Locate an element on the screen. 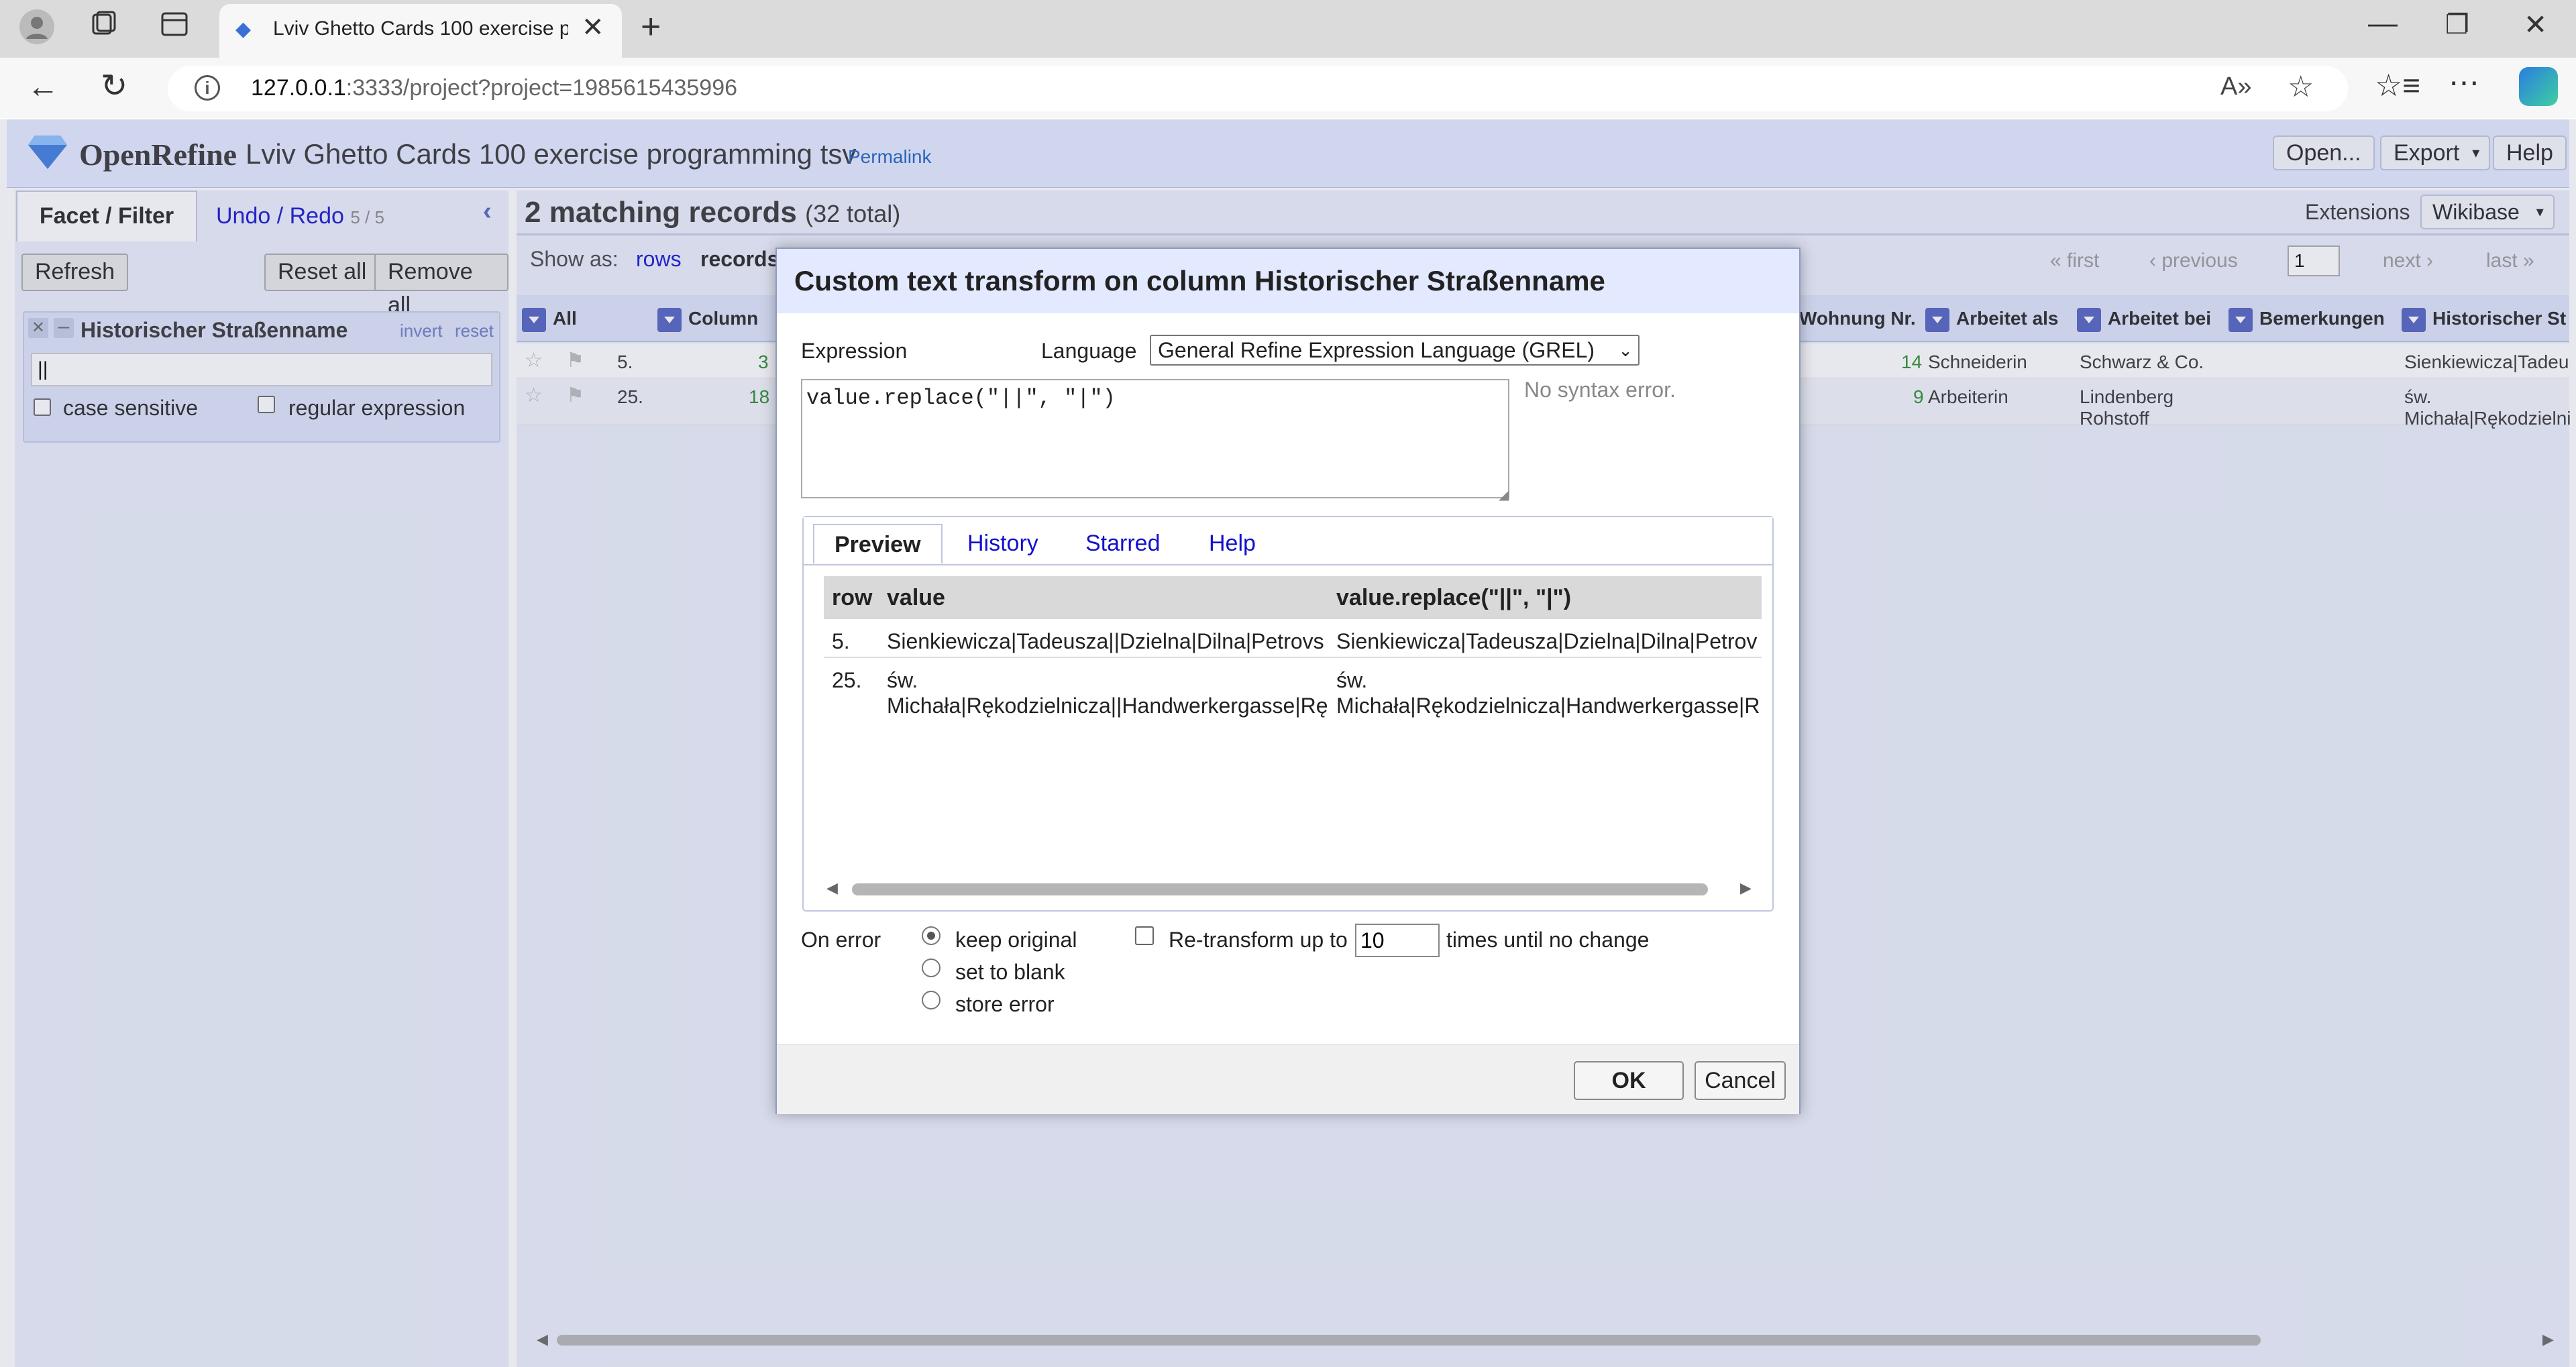 The width and height of the screenshot is (2576, 1367). restore-icon: ❐ is located at coordinates (2457, 24).